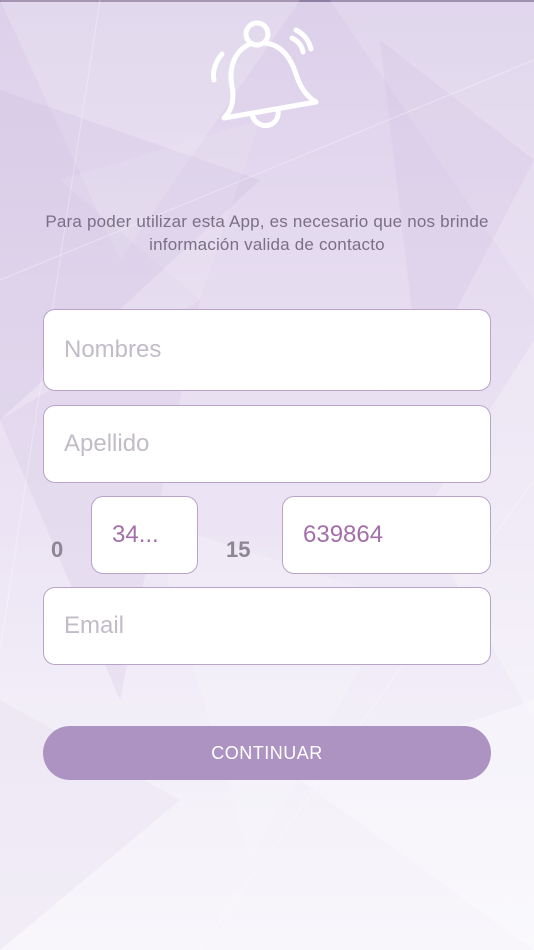 This screenshot has height=950, width=534. What do you see at coordinates (386, 535) in the screenshot?
I see `phone-number-input` at bounding box center [386, 535].